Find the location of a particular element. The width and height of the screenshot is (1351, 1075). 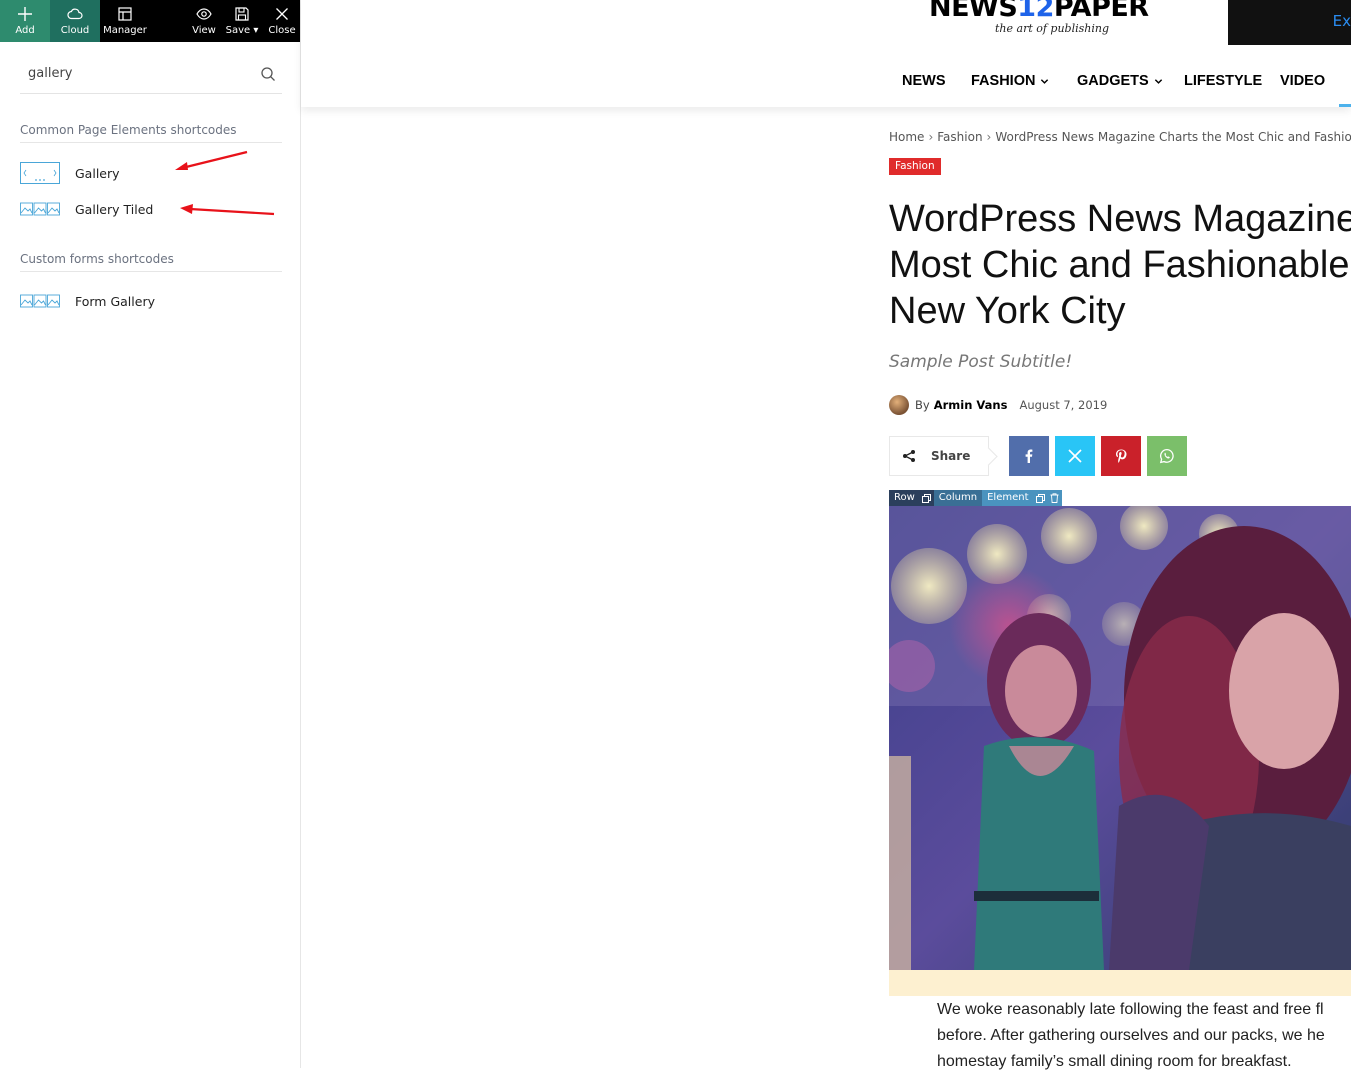

manager-button: Manager is located at coordinates (125, 21).